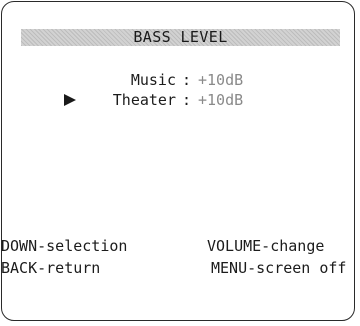 The height and width of the screenshot is (326, 360). What do you see at coordinates (266, 246) in the screenshot?
I see `help-volume-change: VOLUME-change` at bounding box center [266, 246].